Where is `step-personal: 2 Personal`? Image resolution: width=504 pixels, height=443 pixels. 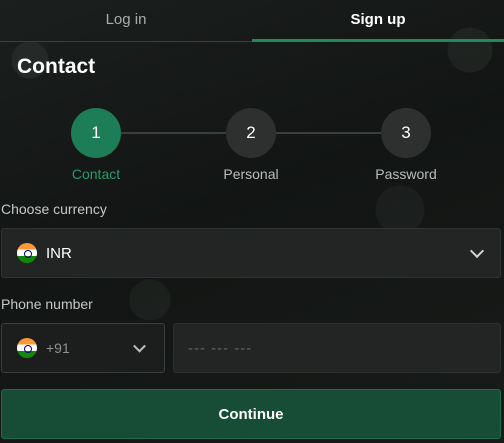
step-personal: 2 Personal is located at coordinates (251, 145).